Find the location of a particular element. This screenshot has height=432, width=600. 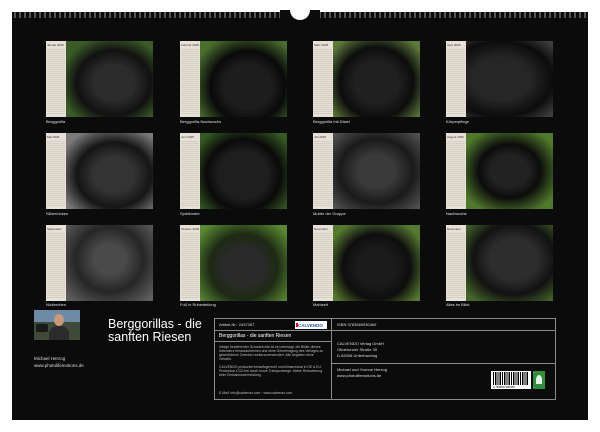

photo-credit: Michael und Yvonne Herzog is located at coordinates (362, 369).